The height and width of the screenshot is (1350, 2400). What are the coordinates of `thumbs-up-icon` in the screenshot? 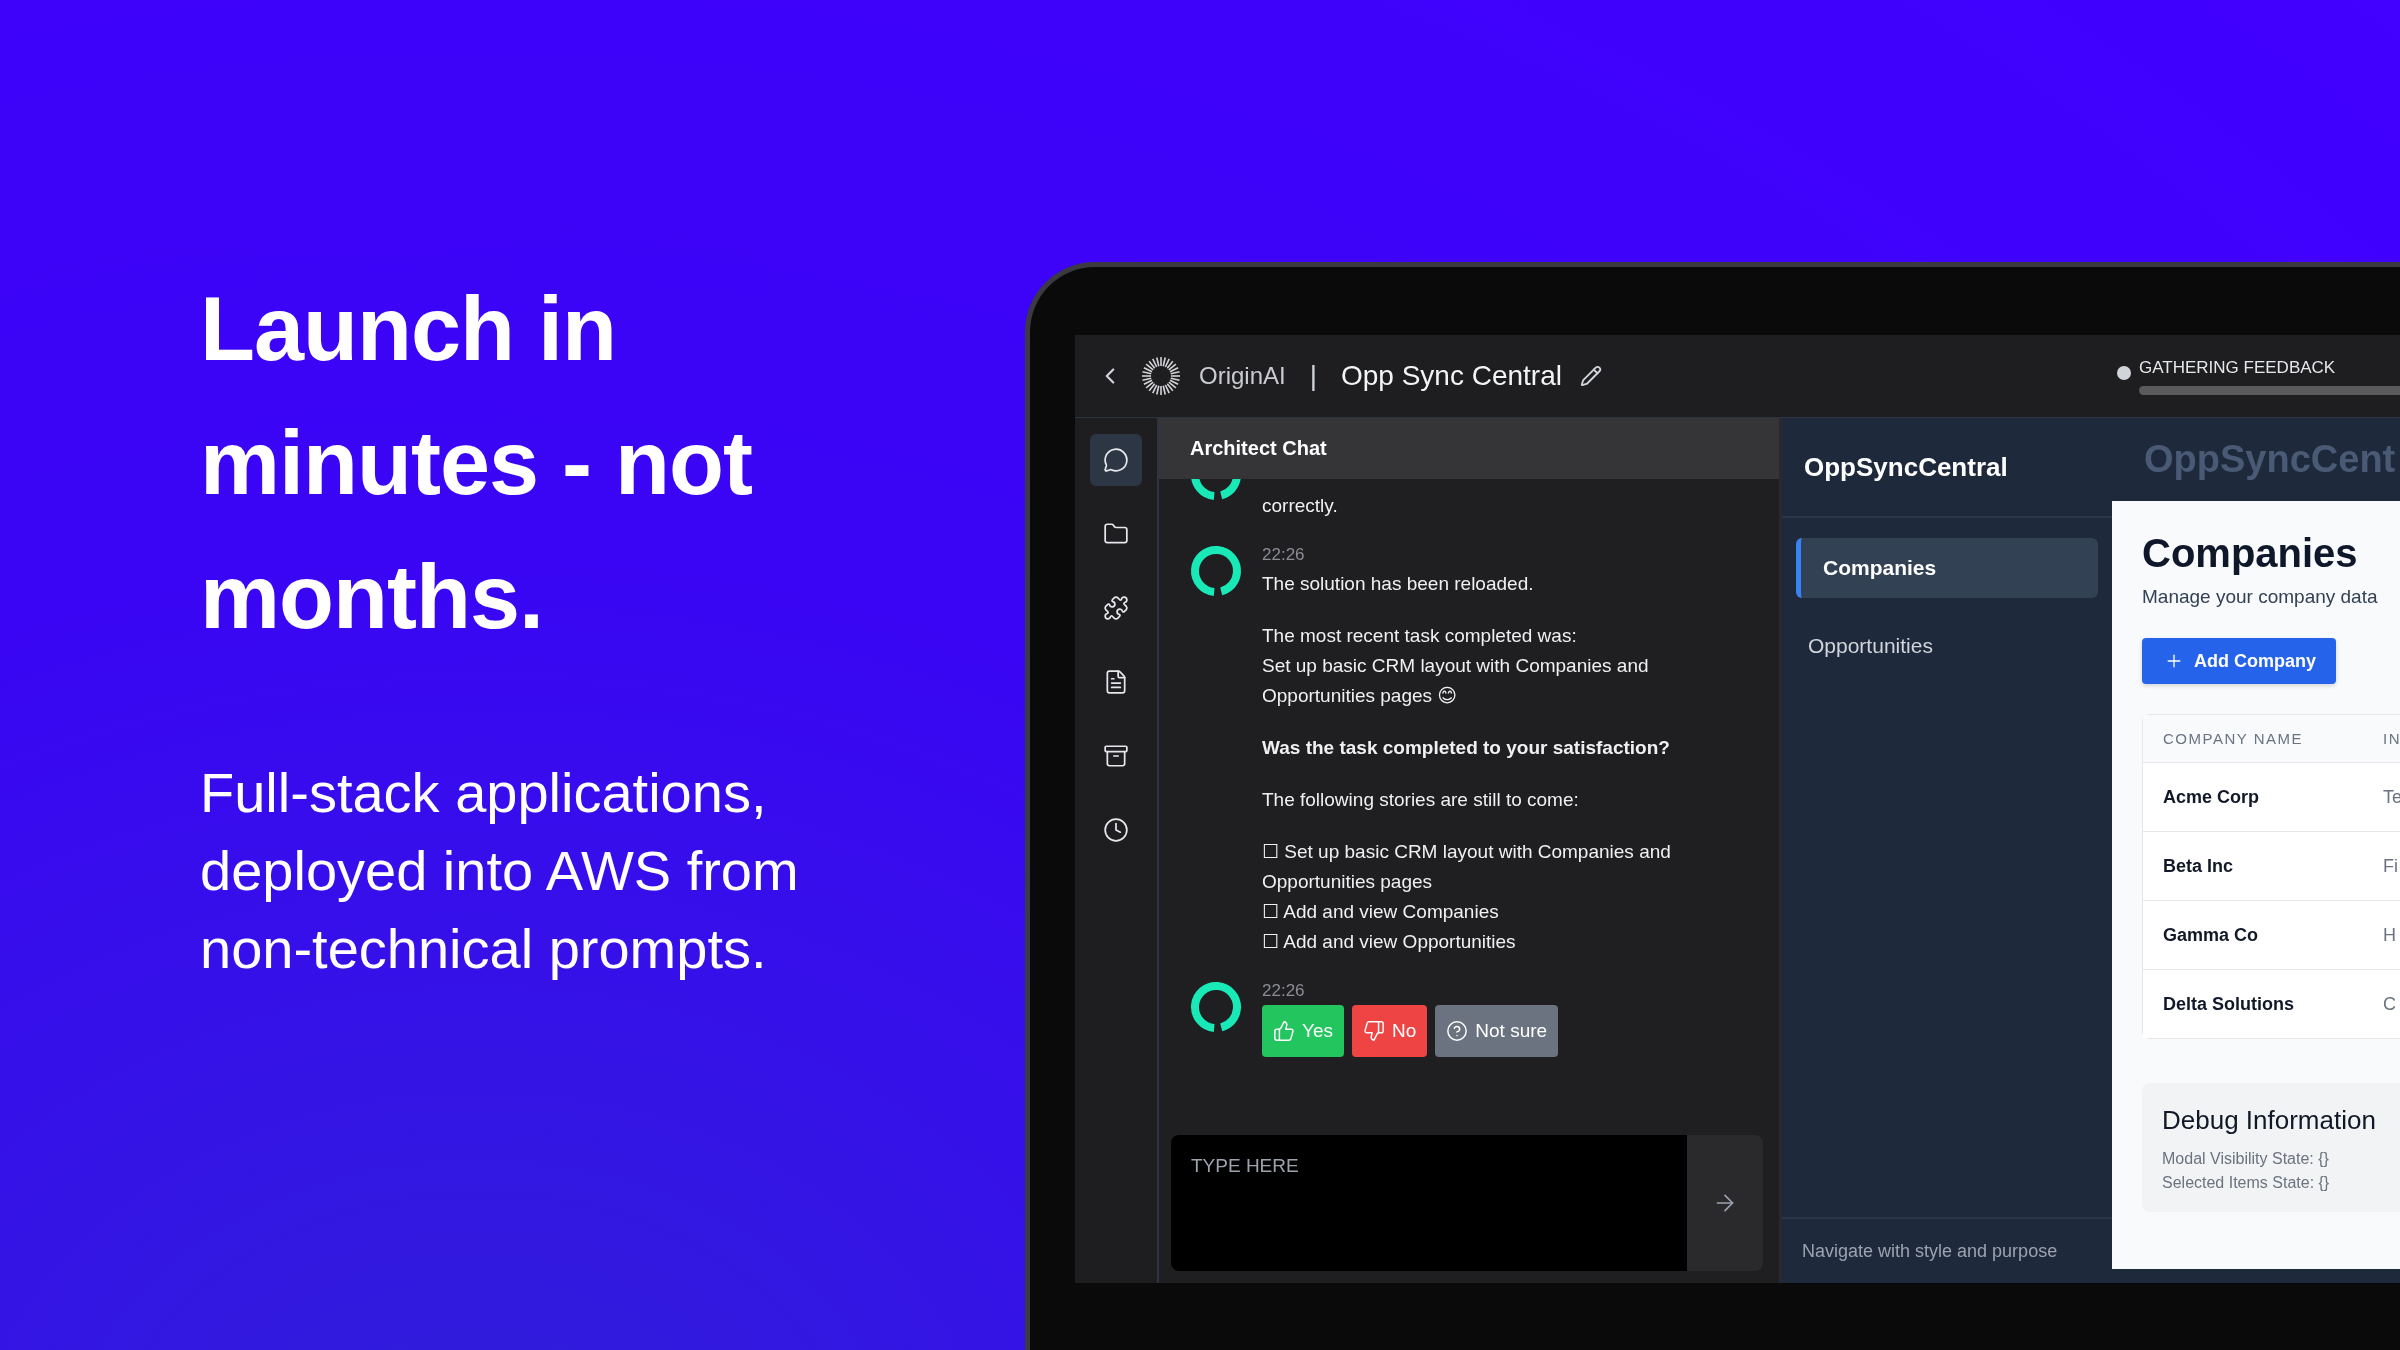 It's located at (1284, 1031).